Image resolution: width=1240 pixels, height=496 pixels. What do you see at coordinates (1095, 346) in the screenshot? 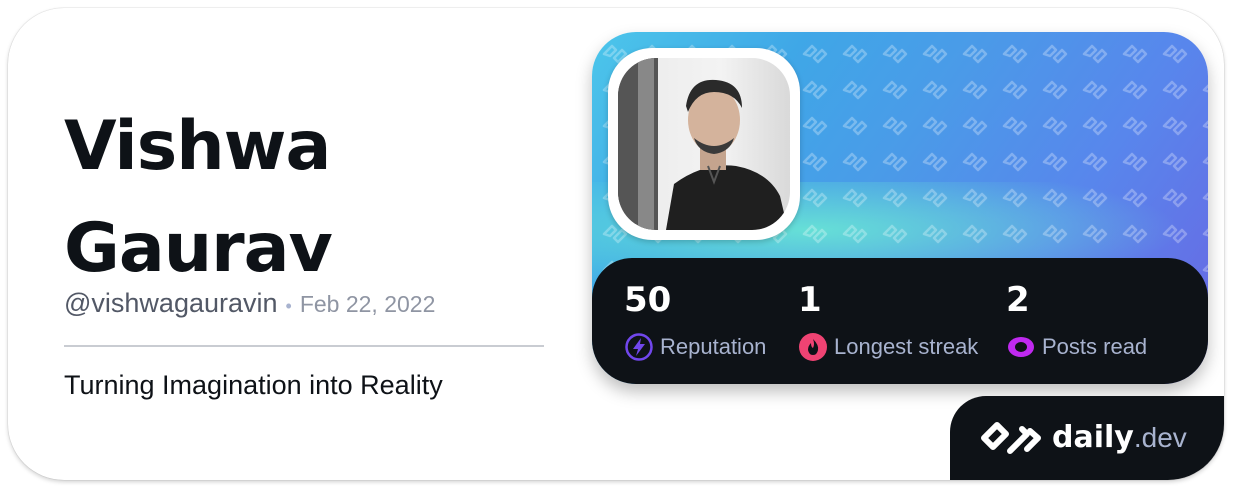
I see `stat-label: Posts read` at bounding box center [1095, 346].